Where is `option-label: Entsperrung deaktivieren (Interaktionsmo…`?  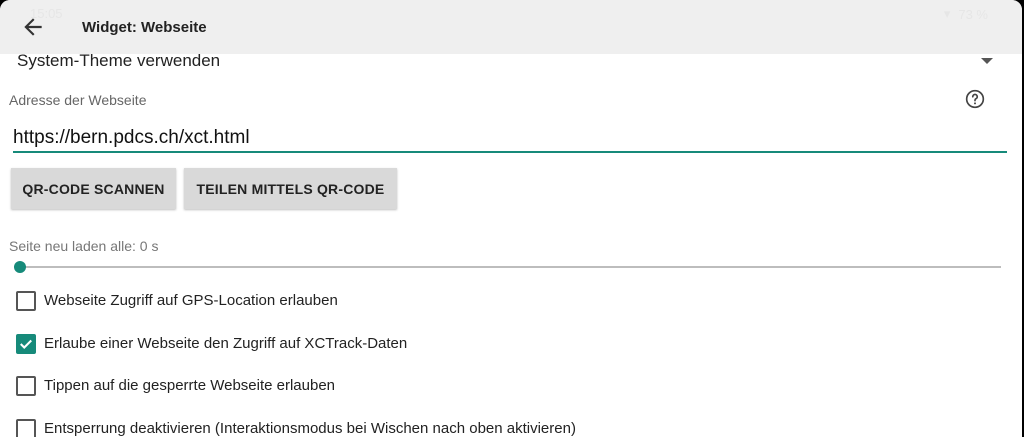 option-label: Entsperrung deaktivieren (Interaktionsmo… is located at coordinates (310, 428).